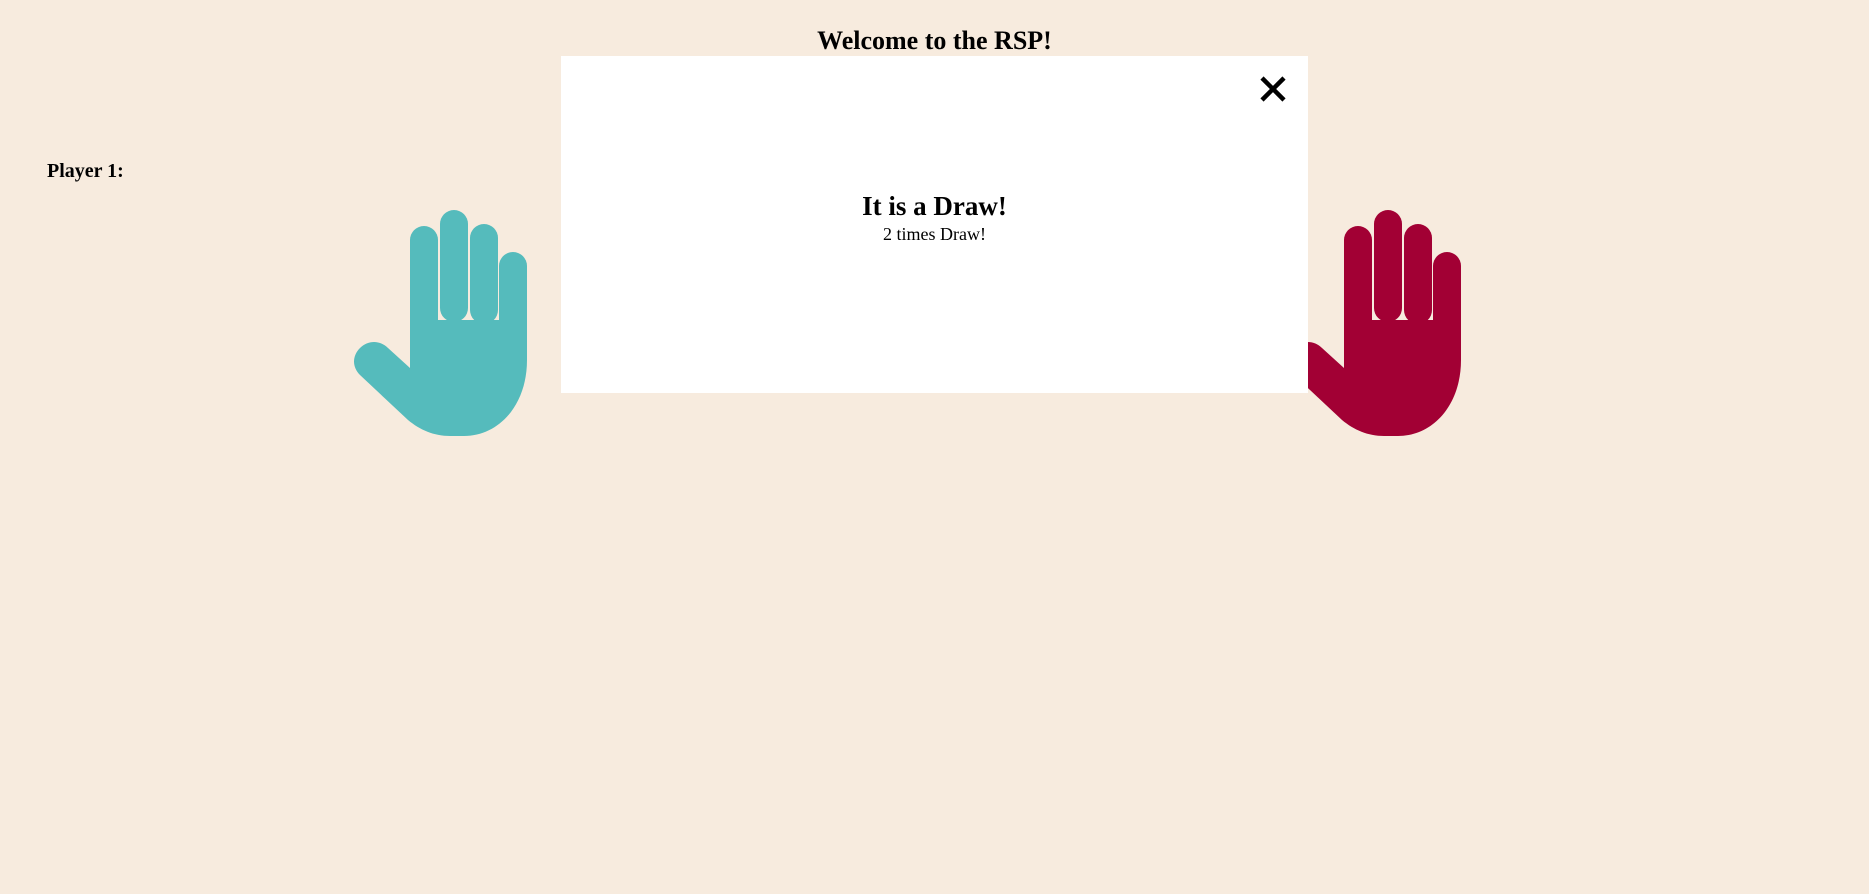  I want to click on player-1-label: Player 1:, so click(85, 171).